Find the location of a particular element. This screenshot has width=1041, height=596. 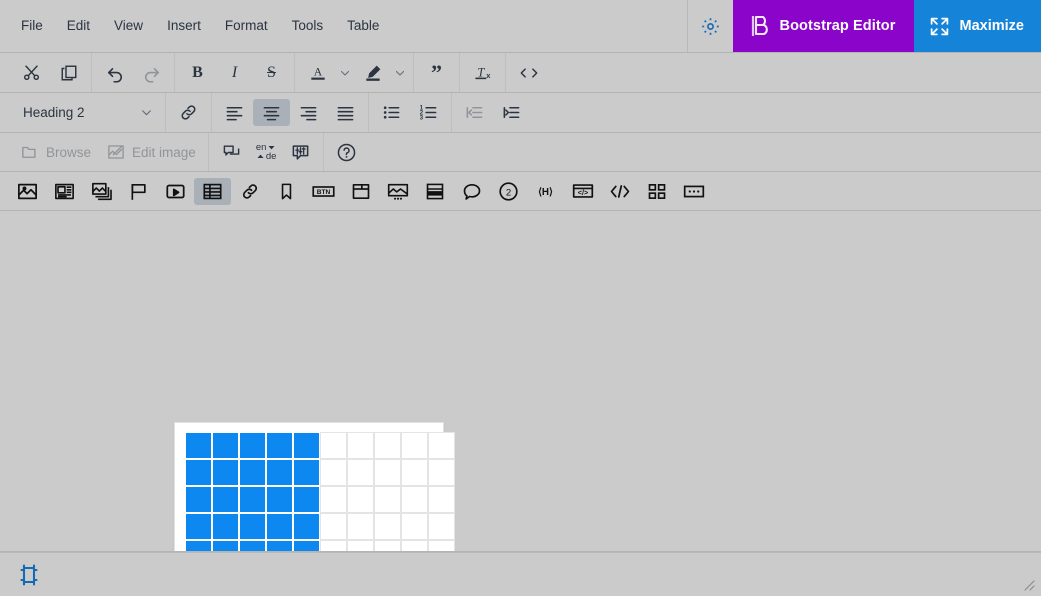

insert-code-window-button: </> is located at coordinates (582, 191).